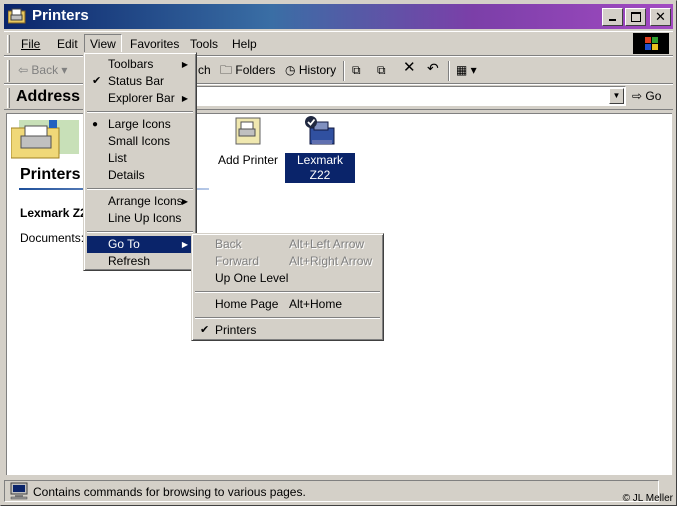 The width and height of the screenshot is (677, 506). What do you see at coordinates (204, 70) in the screenshot?
I see `search-button: ch` at bounding box center [204, 70].